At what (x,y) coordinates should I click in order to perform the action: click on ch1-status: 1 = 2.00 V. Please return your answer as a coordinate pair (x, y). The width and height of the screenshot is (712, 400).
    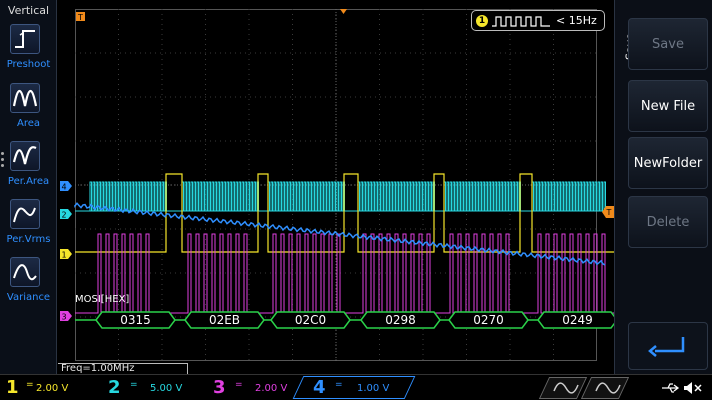
    Looking at the image, I should click on (37, 388).